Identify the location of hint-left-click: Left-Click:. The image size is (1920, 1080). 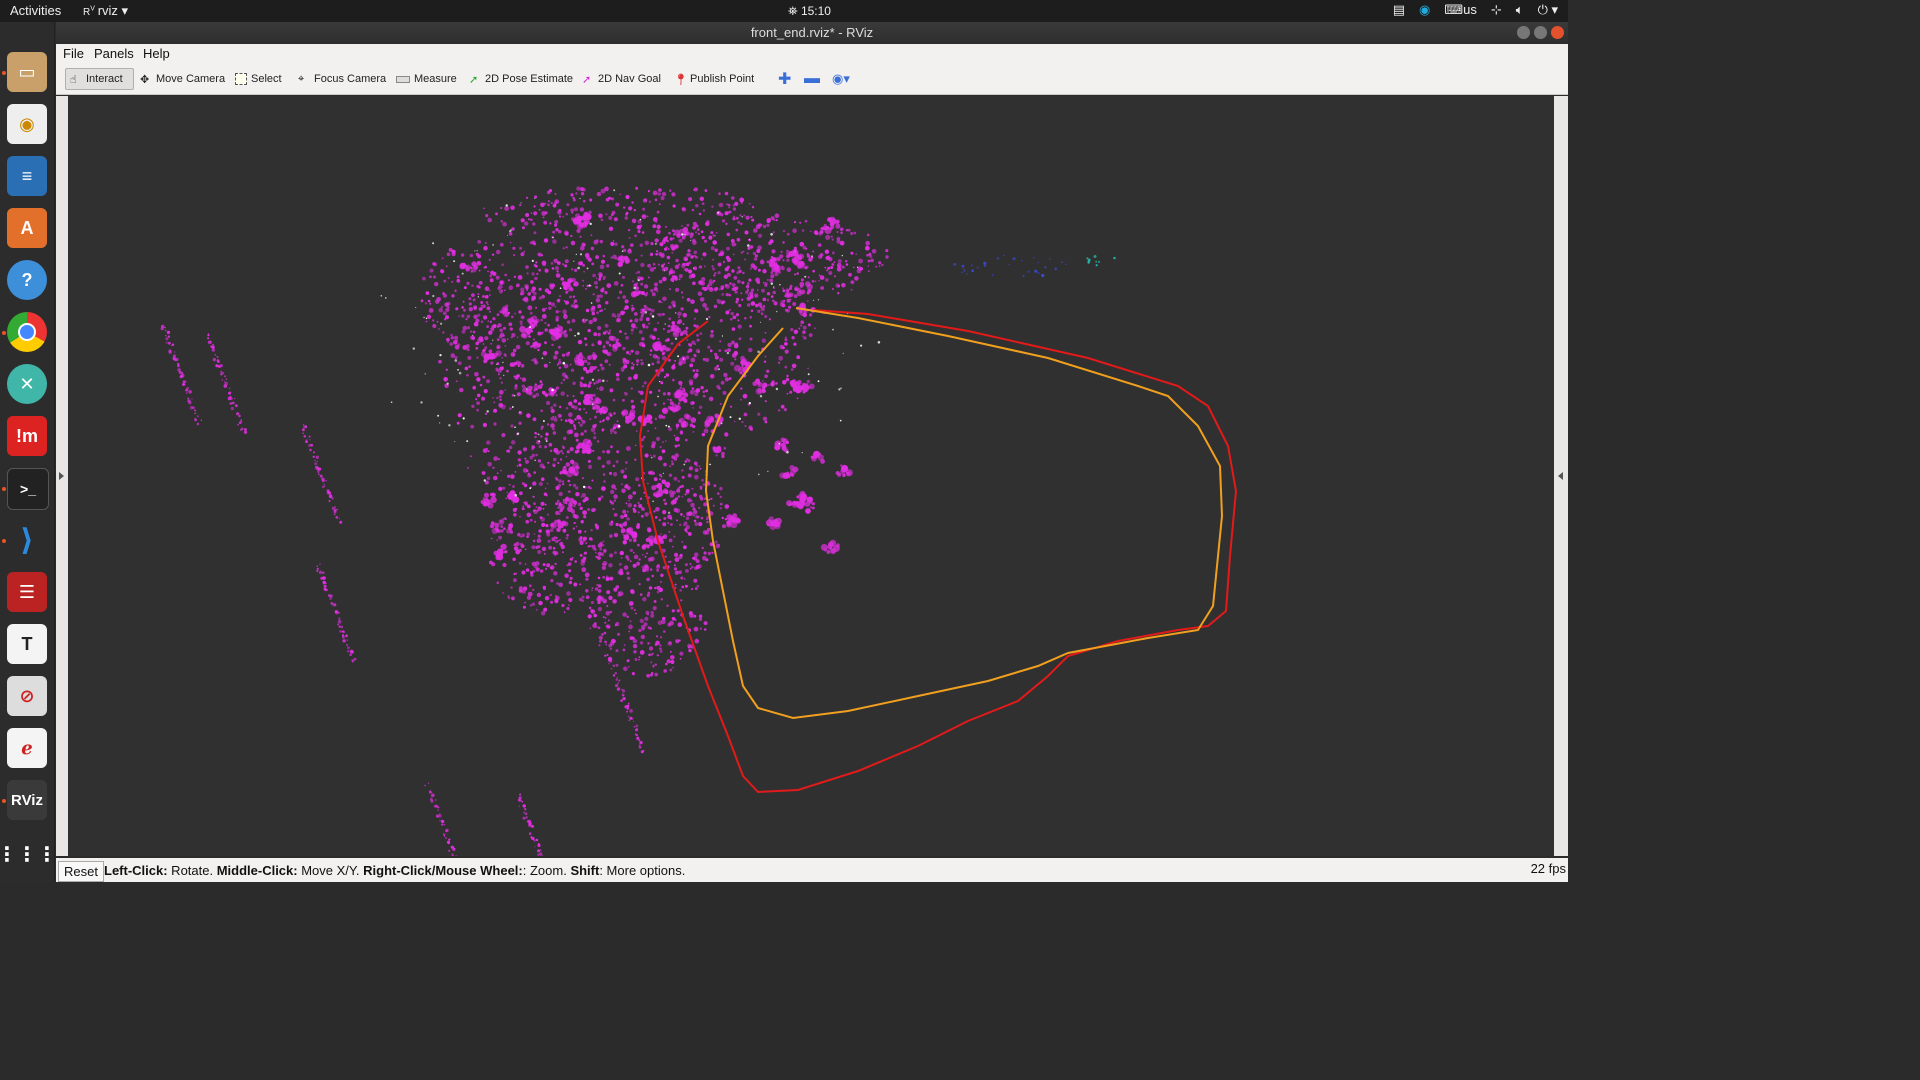
(136, 870).